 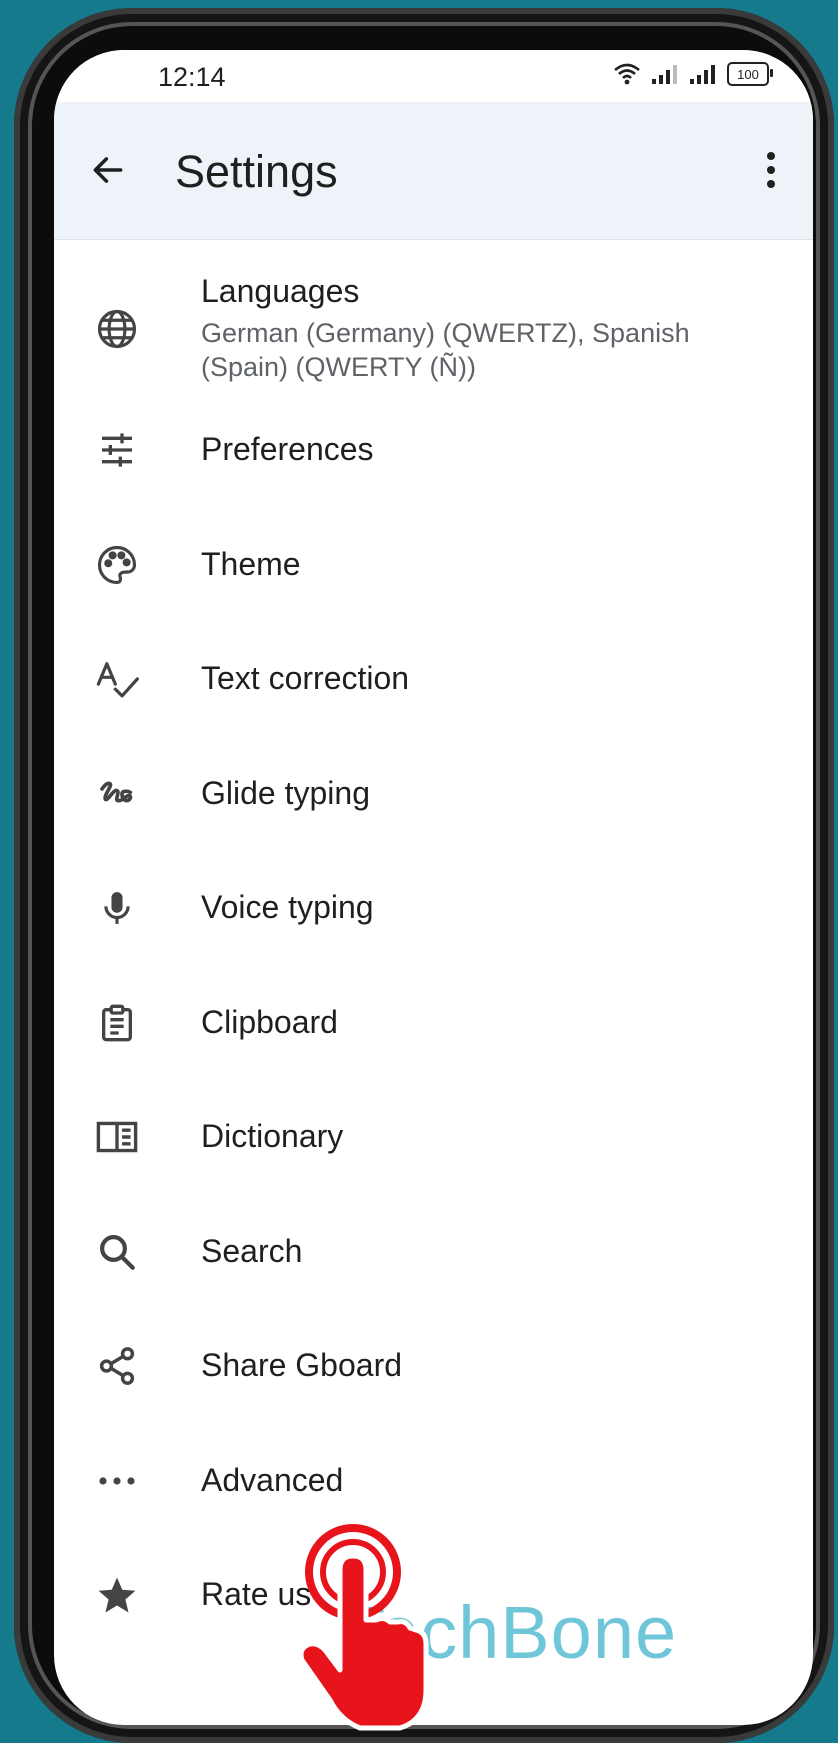 I want to click on settings-item-share-gboard: Share Gboard, so click(x=433, y=1392).